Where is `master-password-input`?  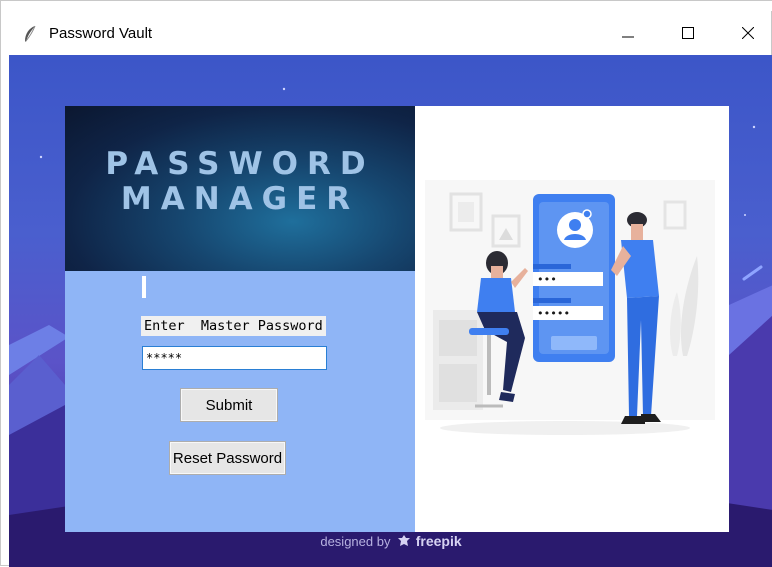 master-password-input is located at coordinates (234, 358).